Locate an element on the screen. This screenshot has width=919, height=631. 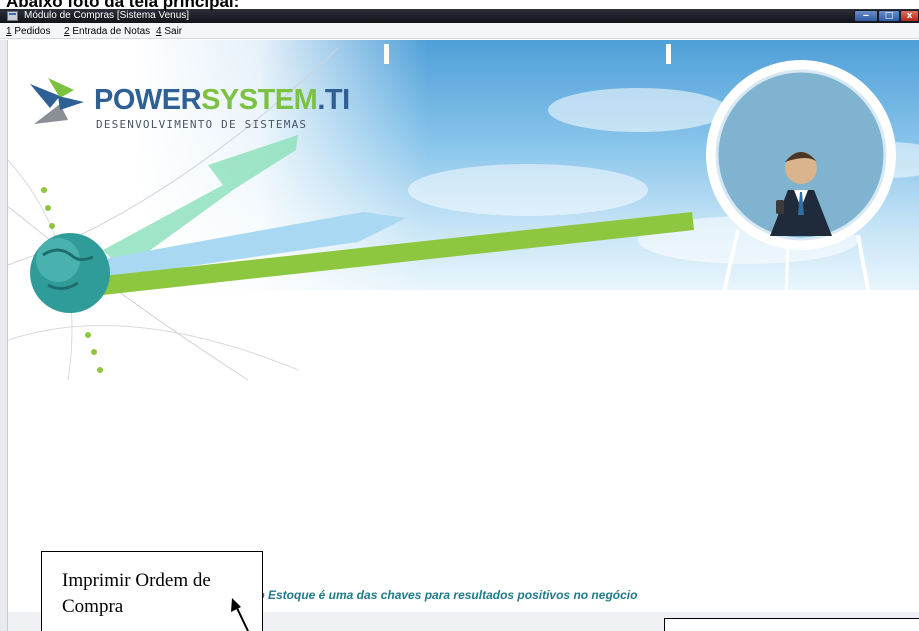
callout-arrow-icon is located at coordinates (240, 614).